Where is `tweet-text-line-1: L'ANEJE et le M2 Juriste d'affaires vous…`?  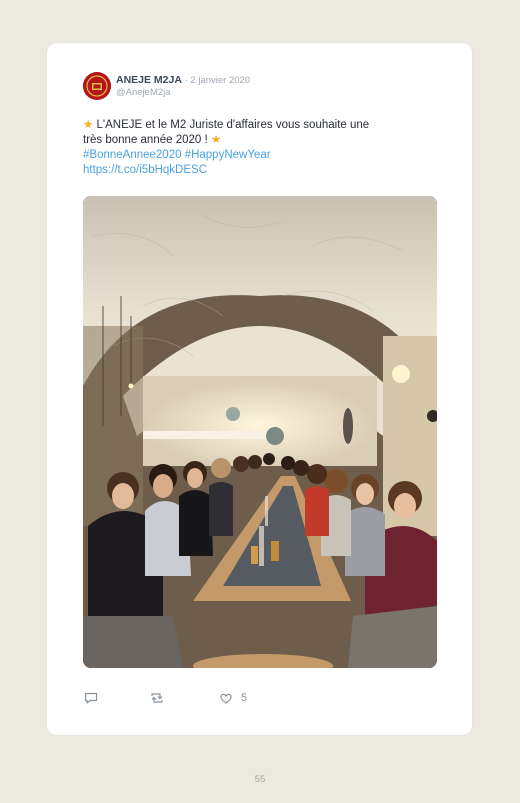 tweet-text-line-1: L'ANEJE et le M2 Juriste d'affaires vous… is located at coordinates (231, 125).